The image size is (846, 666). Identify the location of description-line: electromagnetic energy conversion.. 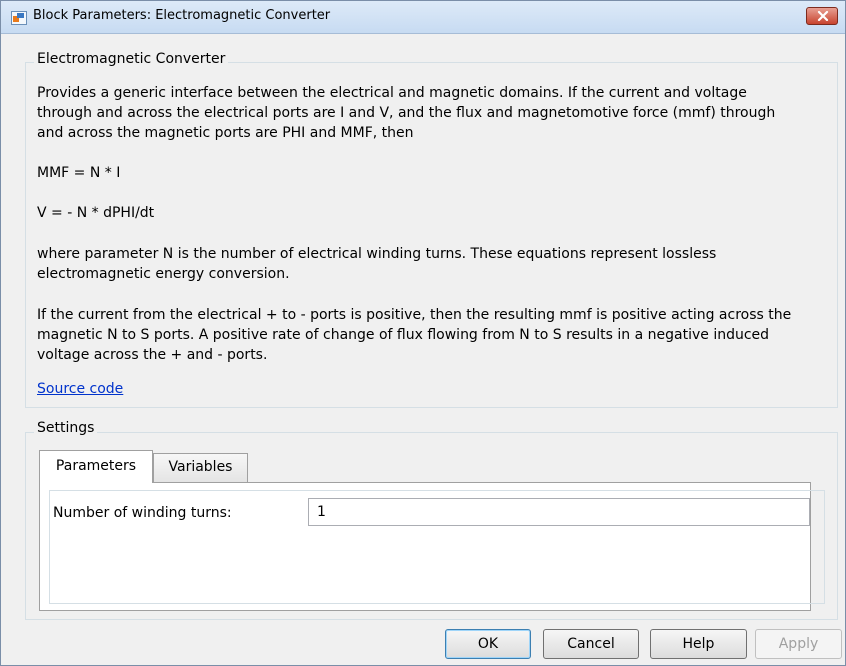
(163, 274).